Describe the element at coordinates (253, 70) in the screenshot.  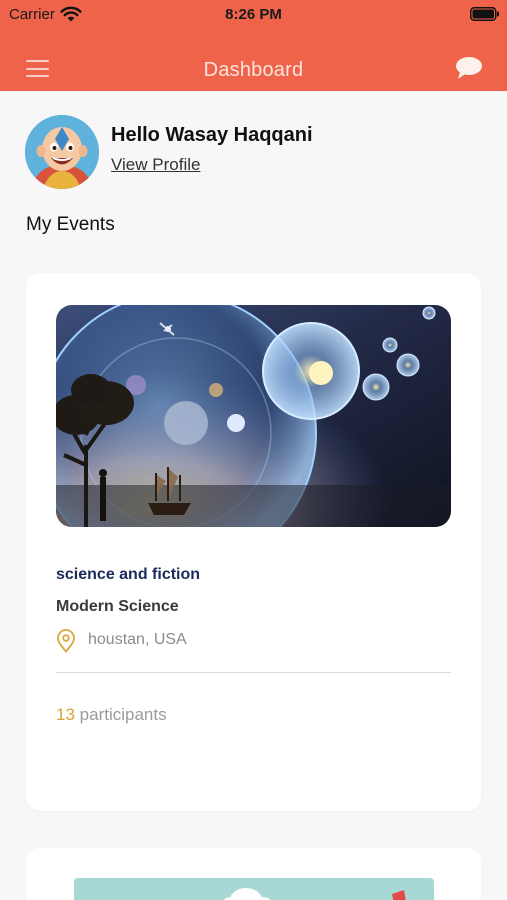
I see `page-title: Dashboard` at that location.